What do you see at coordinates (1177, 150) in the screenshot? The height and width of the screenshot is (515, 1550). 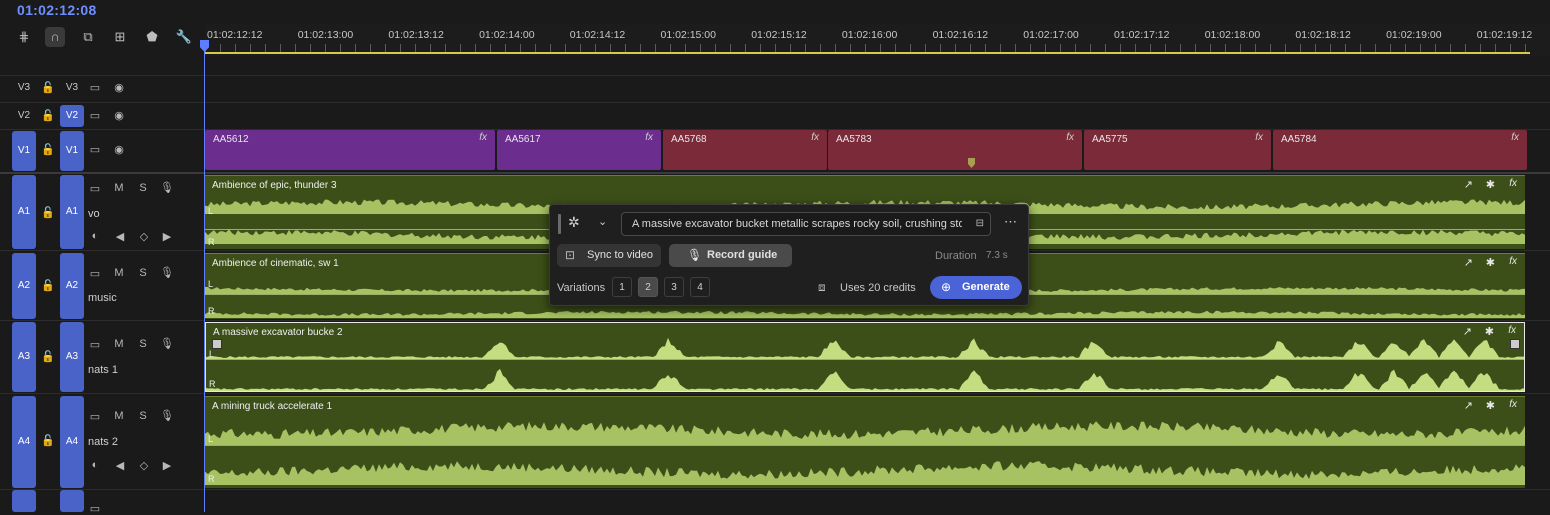 I see `video-clip: AA5775 fx` at bounding box center [1177, 150].